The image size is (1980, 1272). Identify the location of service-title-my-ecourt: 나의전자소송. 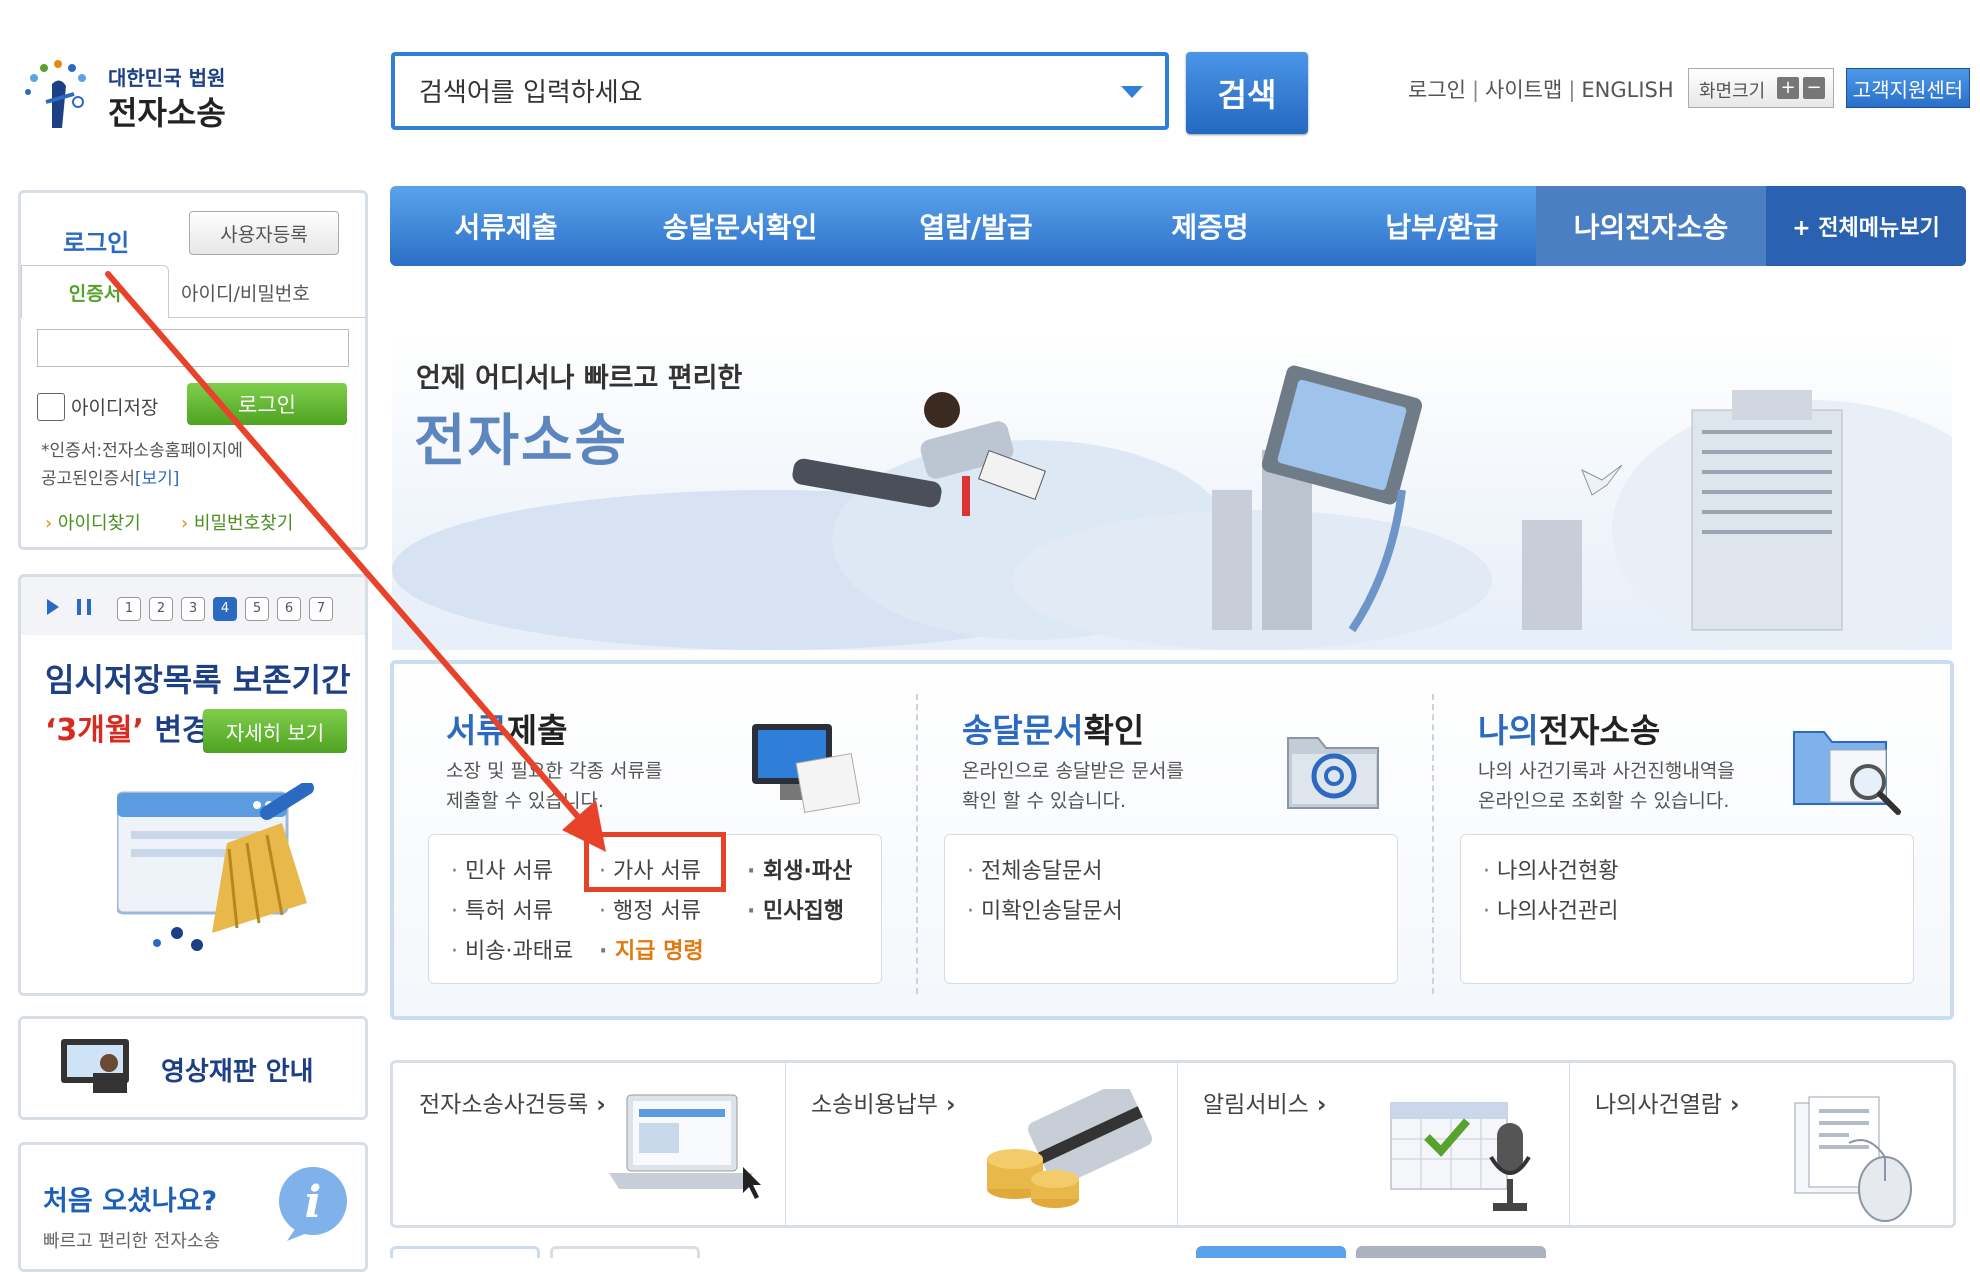
(1569, 728).